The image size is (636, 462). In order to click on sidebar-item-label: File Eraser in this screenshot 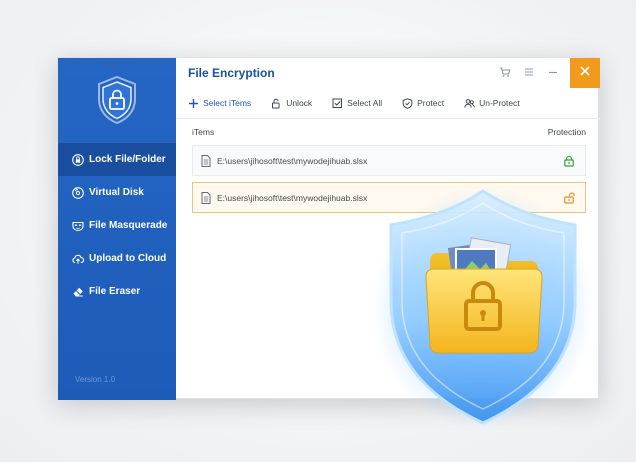, I will do `click(115, 291)`.